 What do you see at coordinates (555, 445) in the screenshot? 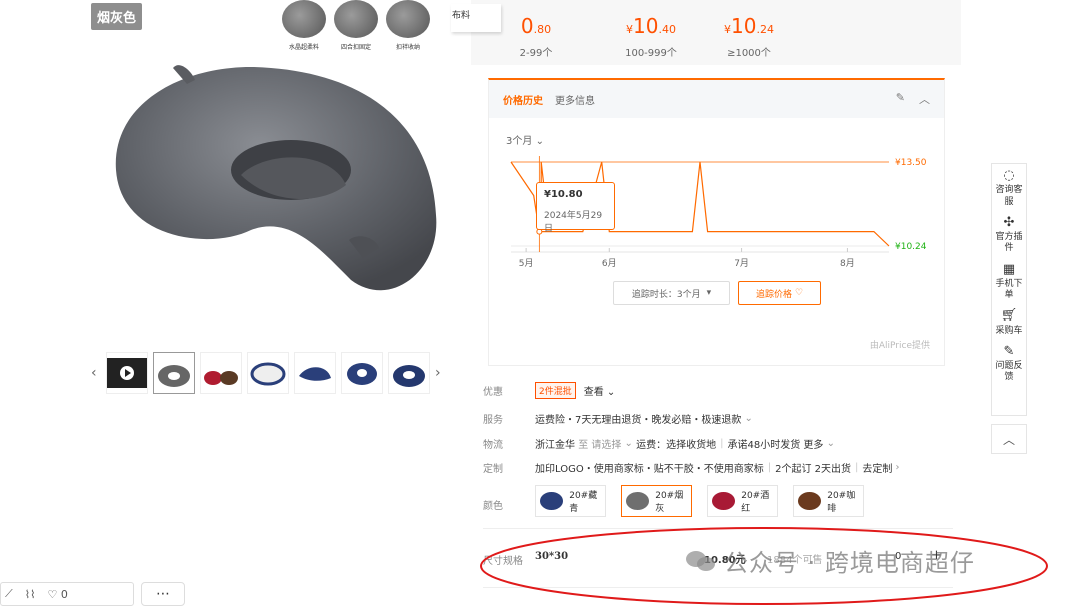
I see `logistics-origin: 浙江金华` at bounding box center [555, 445].